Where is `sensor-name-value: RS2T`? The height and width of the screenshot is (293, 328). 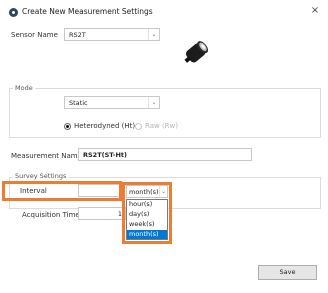
sensor-name-value: RS2T is located at coordinates (77, 35).